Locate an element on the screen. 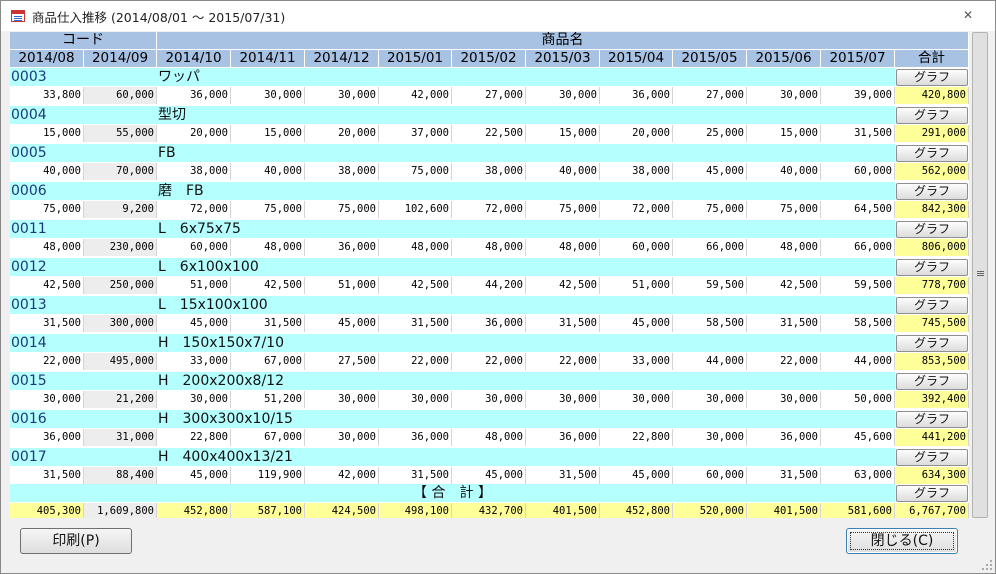  month-value: 38,000 is located at coordinates (194, 171).